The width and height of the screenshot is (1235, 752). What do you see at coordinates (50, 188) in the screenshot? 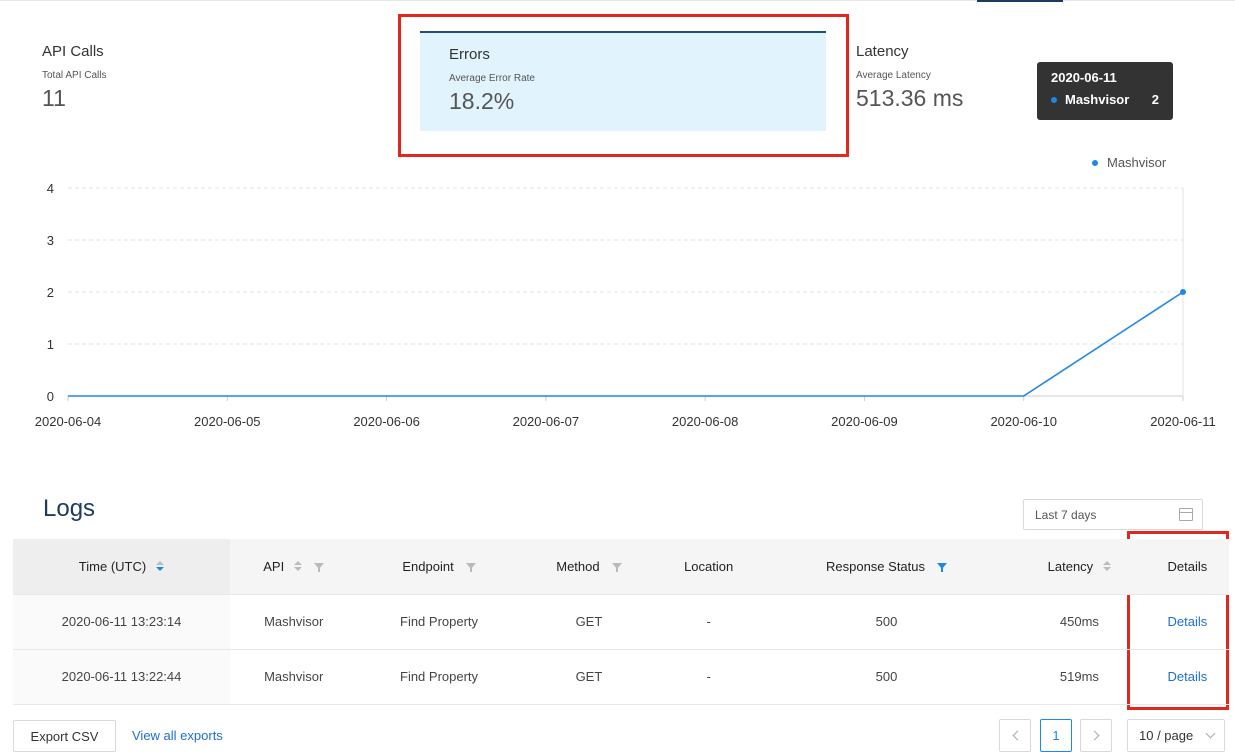
I see `y-tick-label: 4` at bounding box center [50, 188].